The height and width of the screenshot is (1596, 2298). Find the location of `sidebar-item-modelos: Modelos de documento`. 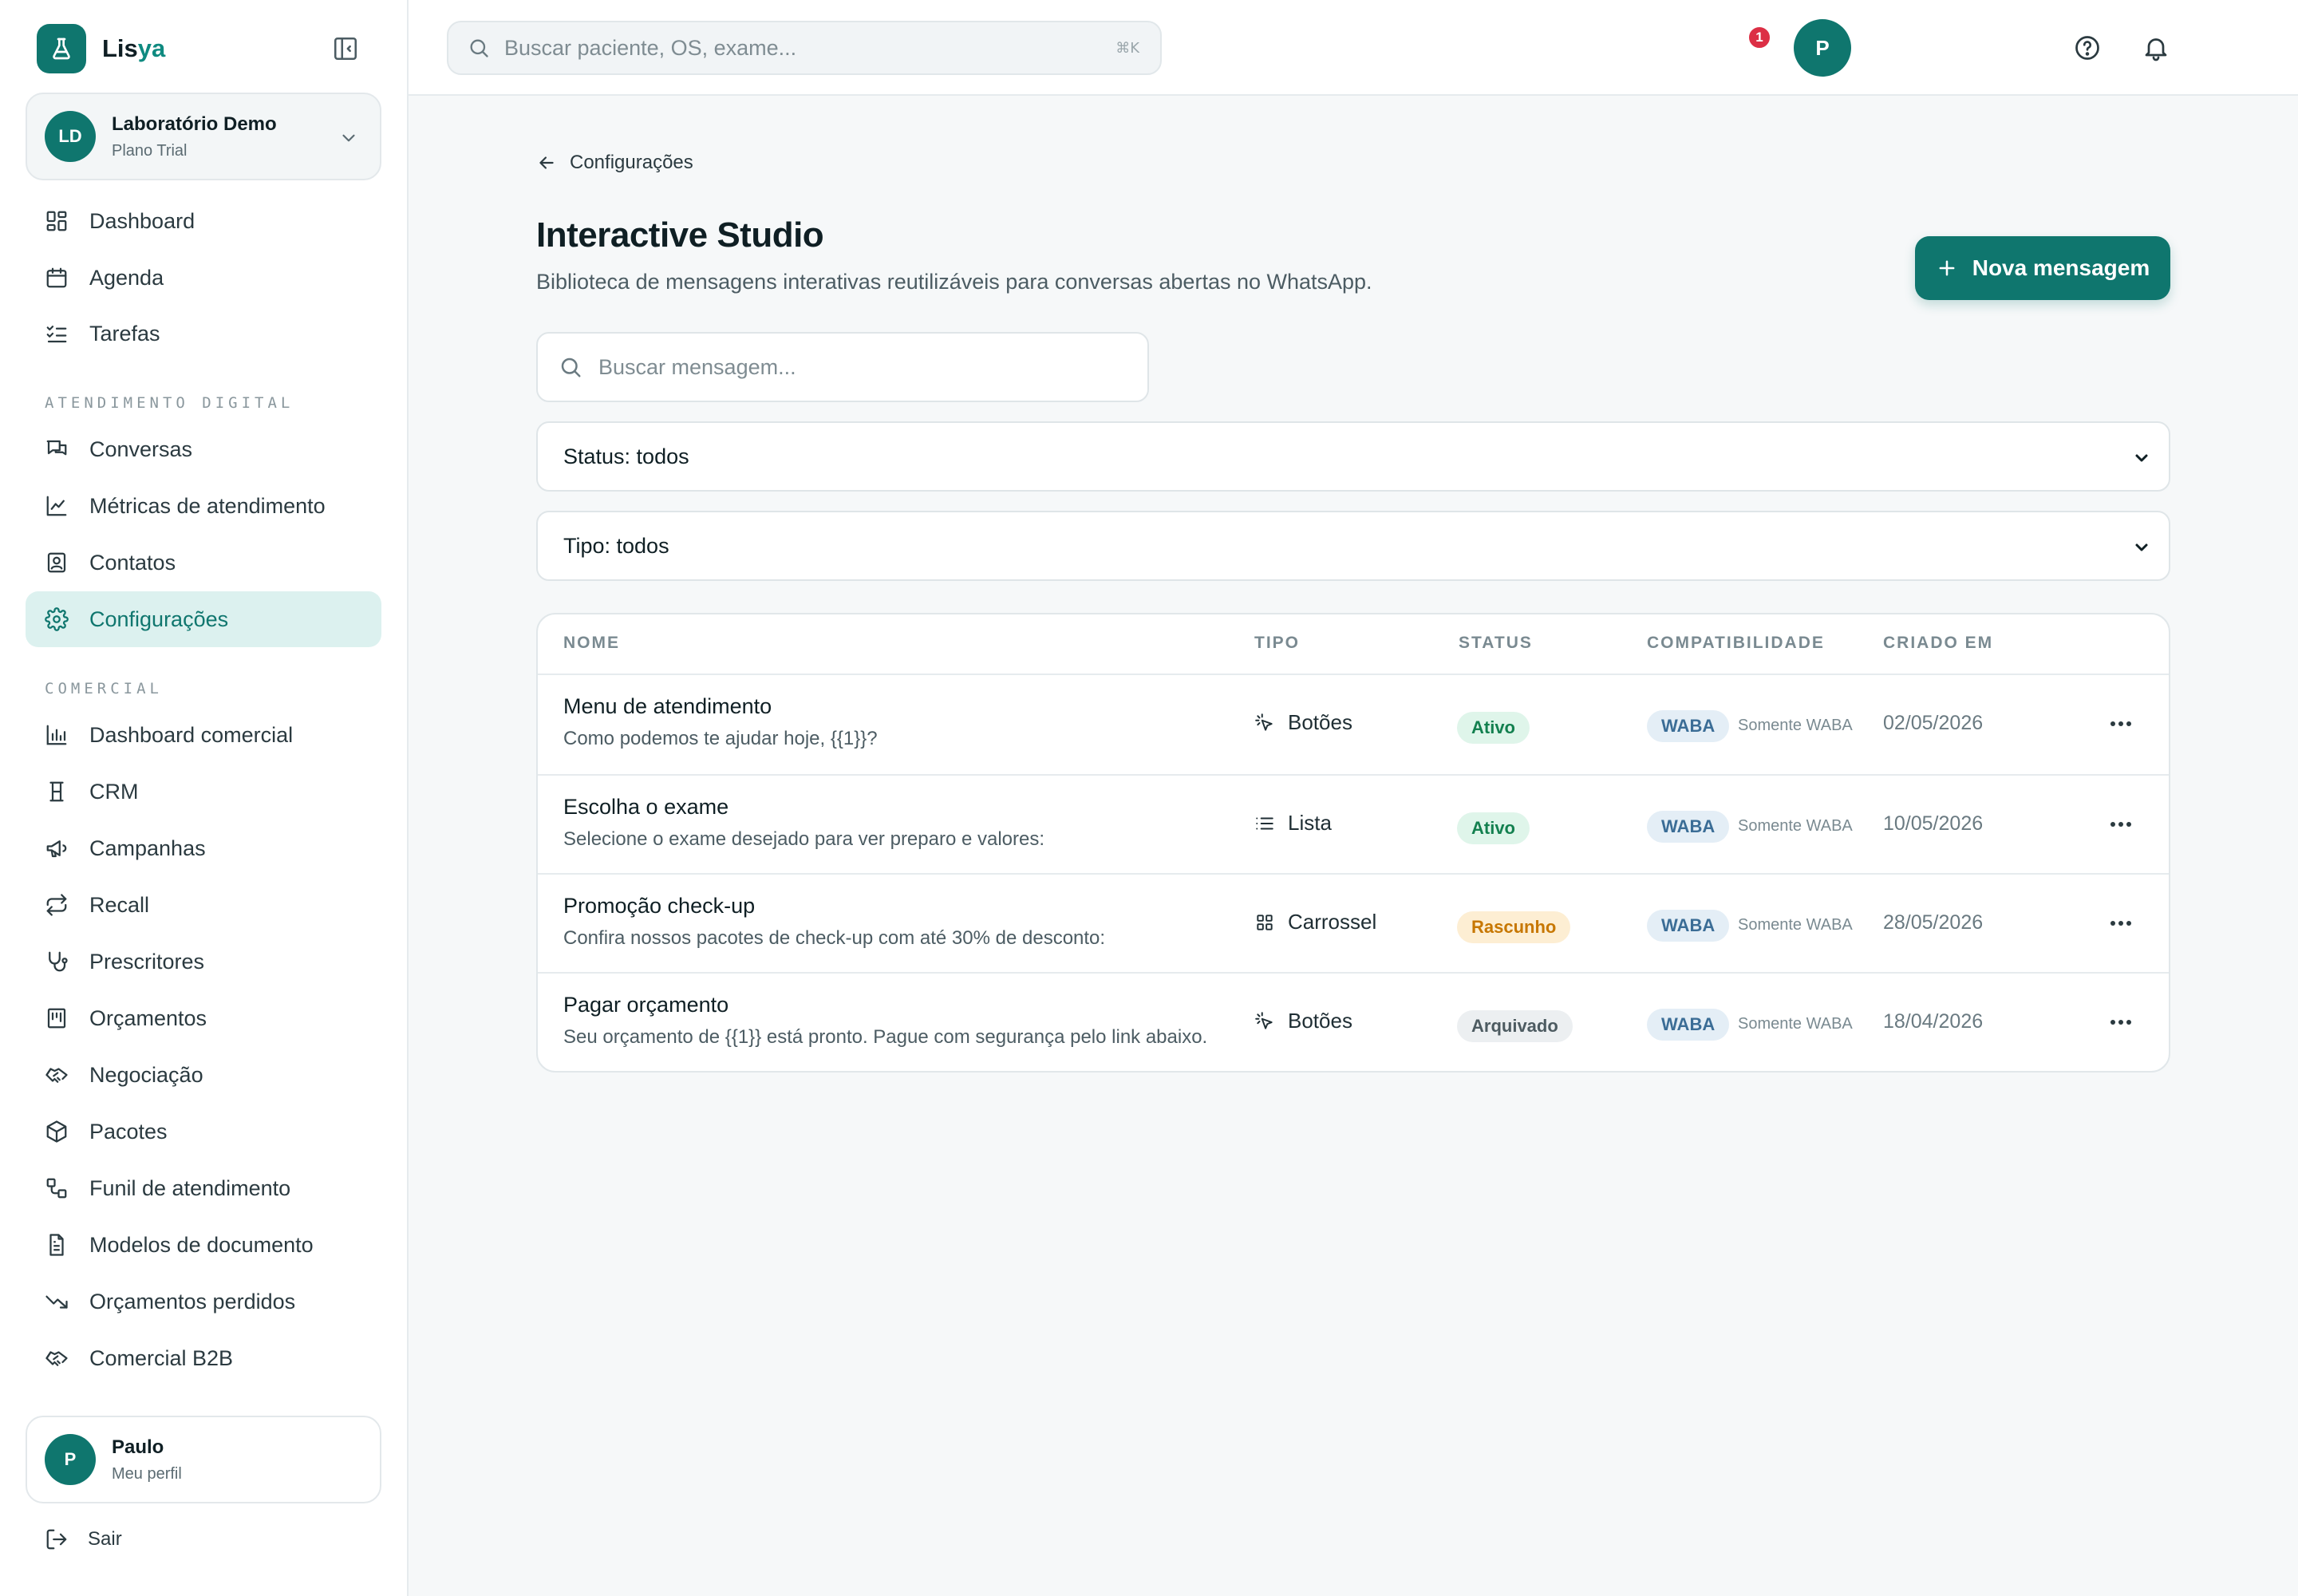

sidebar-item-modelos: Modelos de documento is located at coordinates (204, 1245).